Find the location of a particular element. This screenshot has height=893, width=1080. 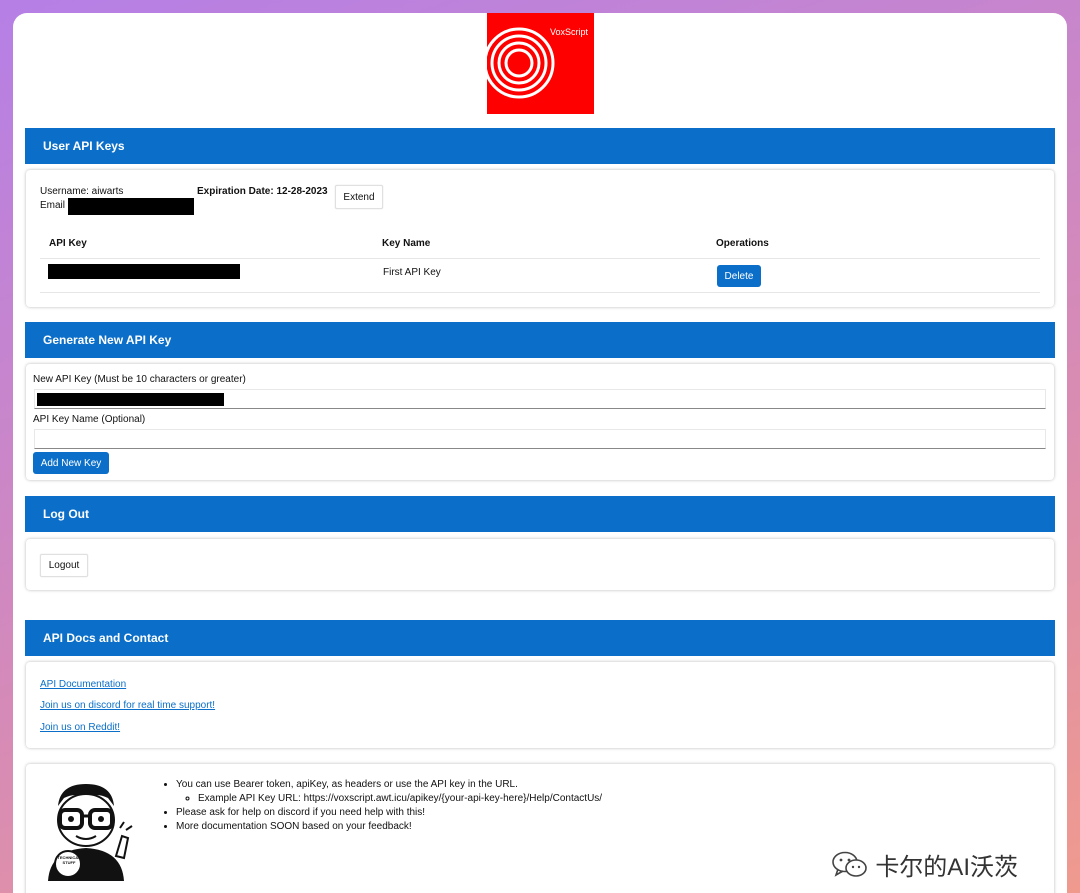

username-text: Username: aiwarts is located at coordinates (82, 191).